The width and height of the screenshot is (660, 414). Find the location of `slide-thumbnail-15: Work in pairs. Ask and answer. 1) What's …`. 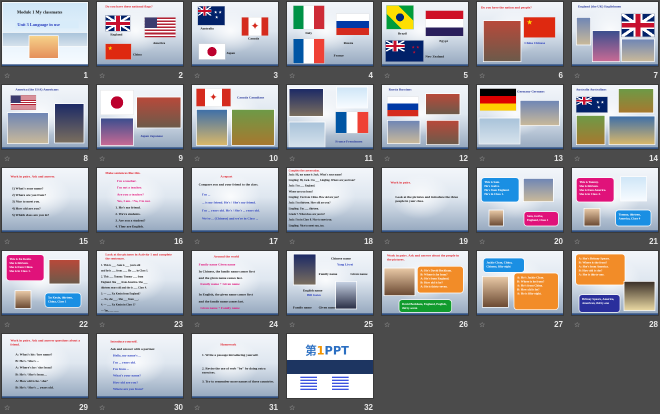

slide-thumbnail-15: Work in pairs. Ask and answer. 1) What's … is located at coordinates (47, 208).